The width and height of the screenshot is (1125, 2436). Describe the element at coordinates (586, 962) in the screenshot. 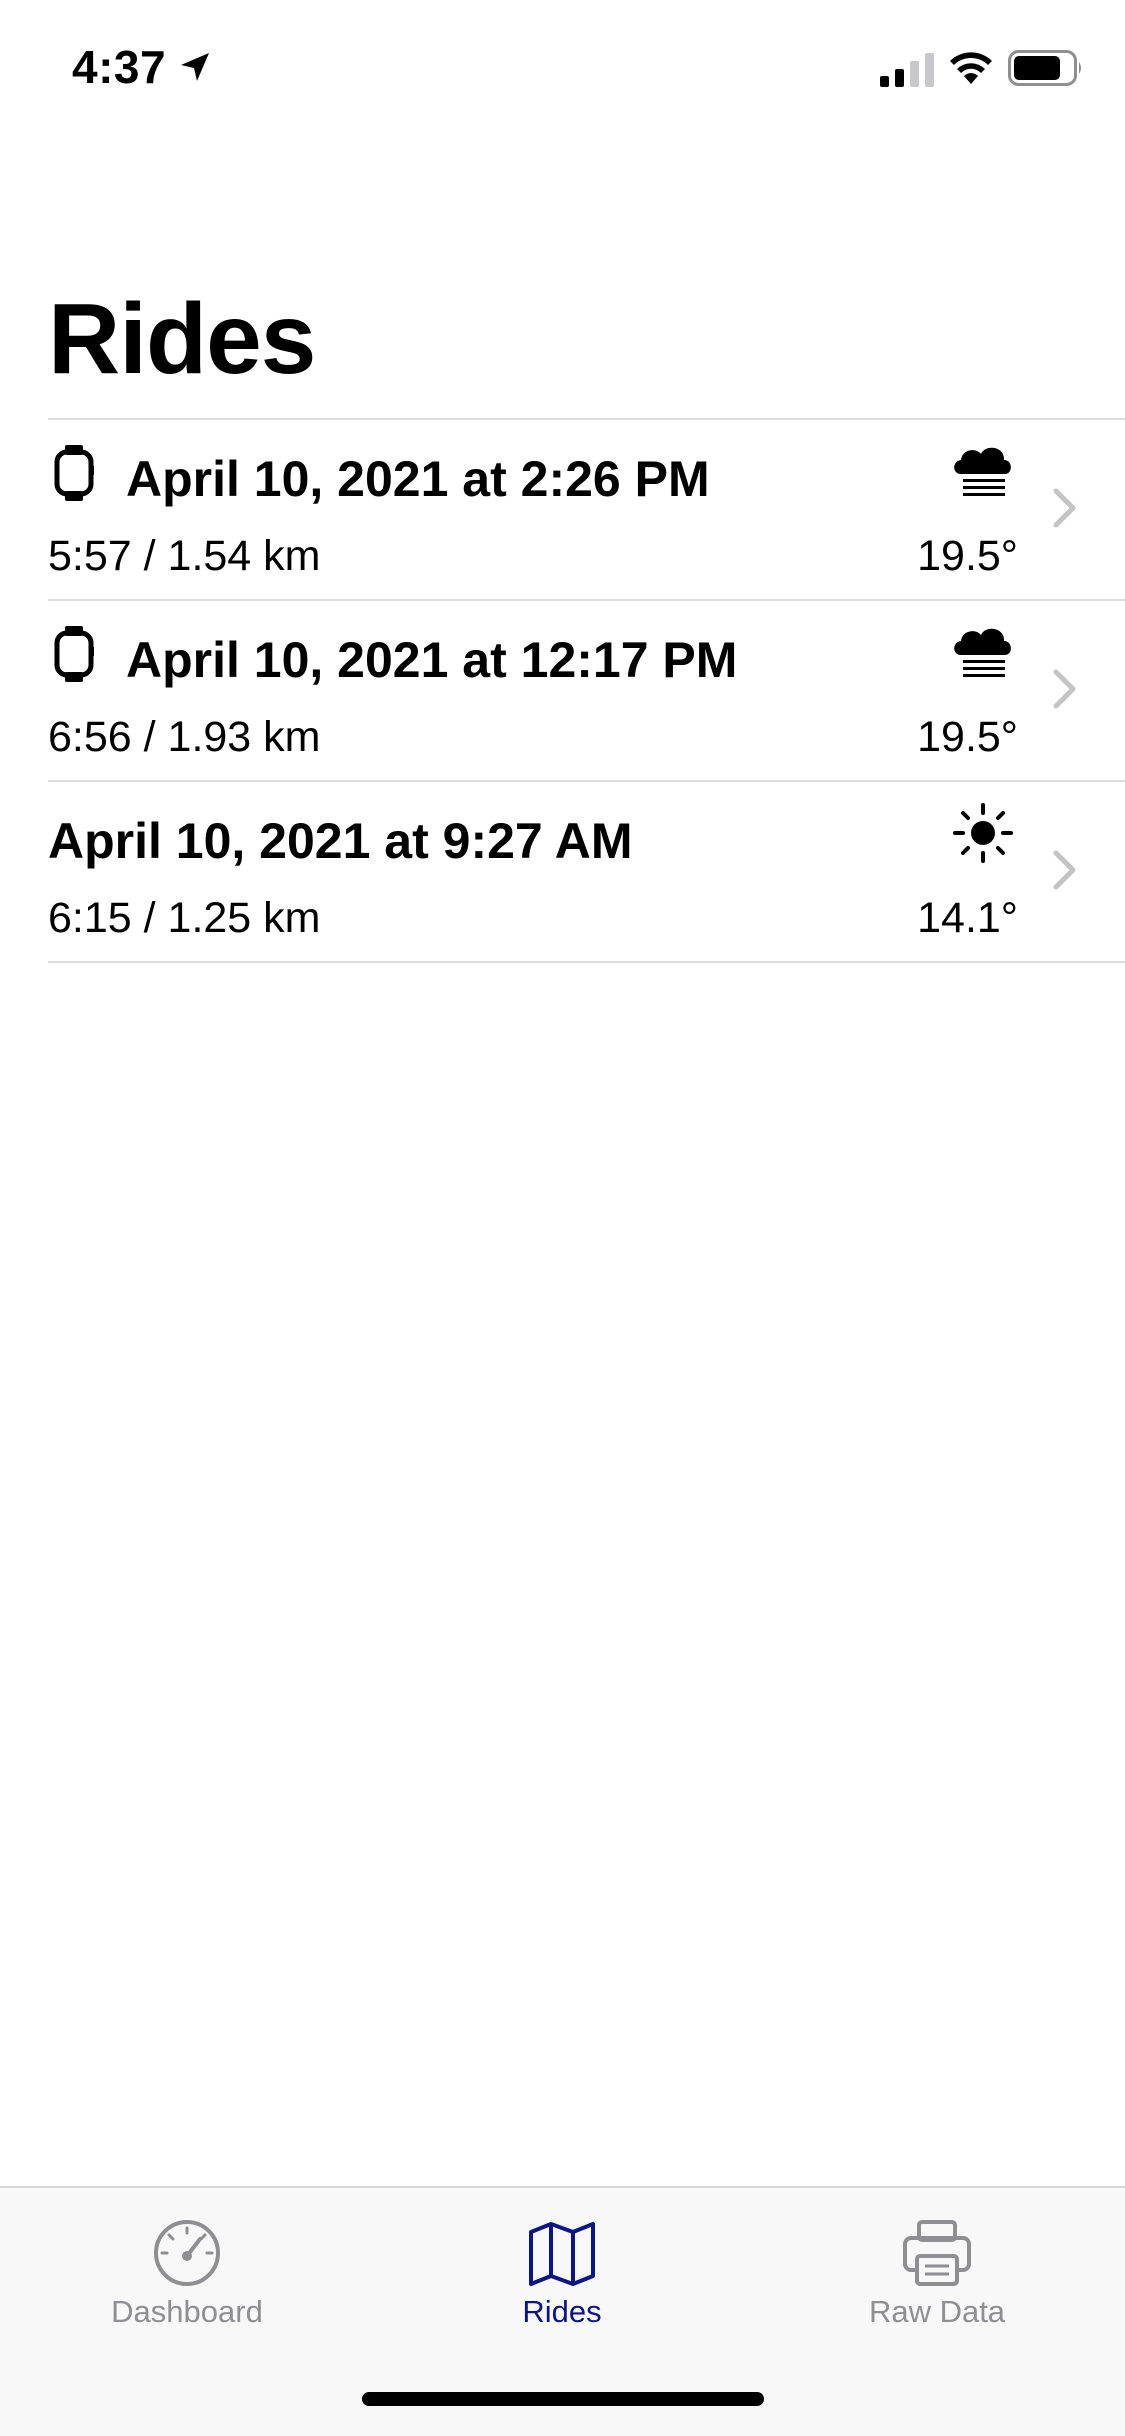

I see `list-divider` at that location.